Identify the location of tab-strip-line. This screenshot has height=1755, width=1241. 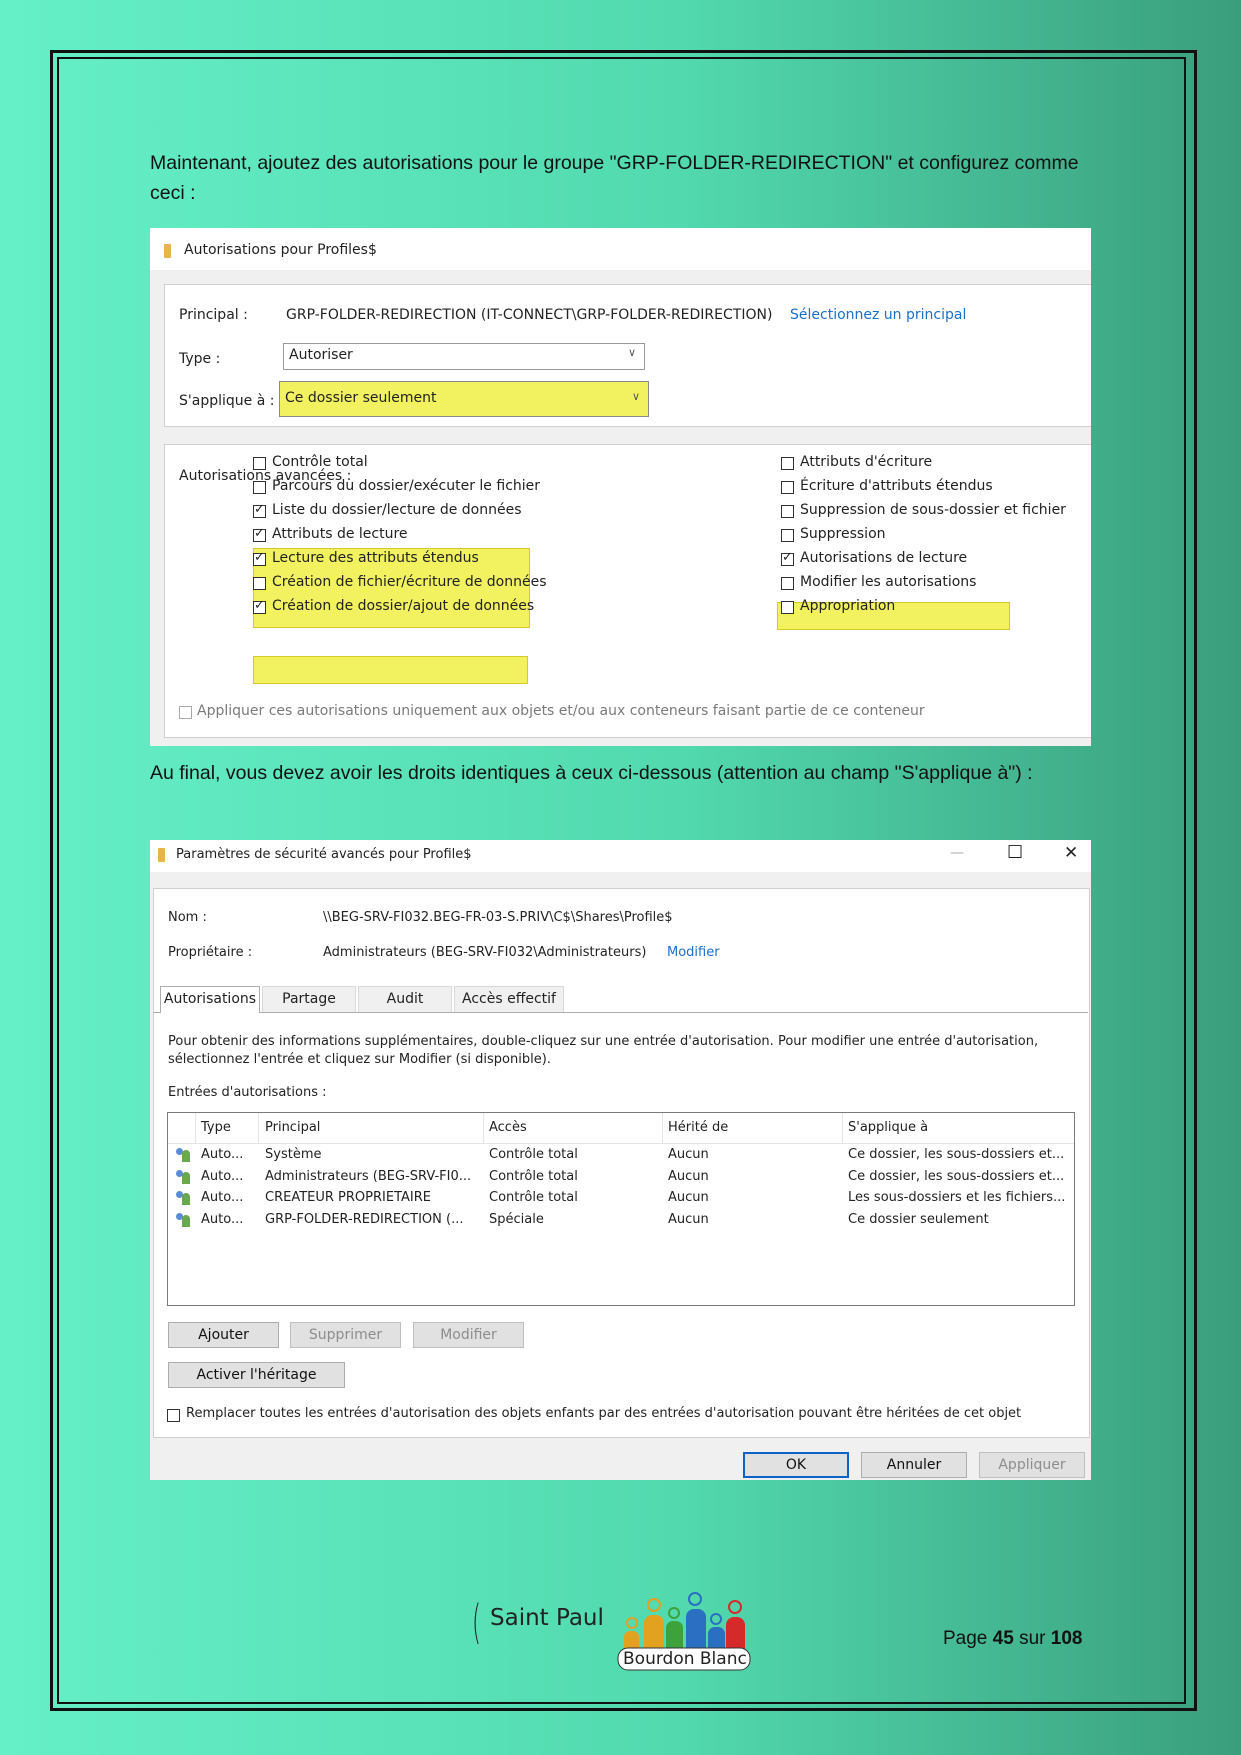
(620, 1012).